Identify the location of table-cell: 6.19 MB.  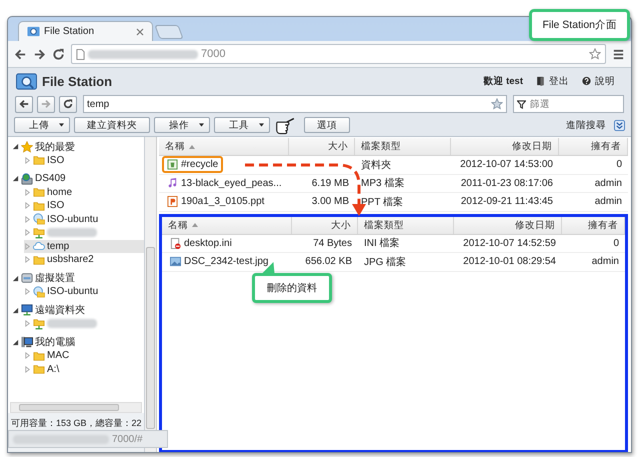
(330, 183).